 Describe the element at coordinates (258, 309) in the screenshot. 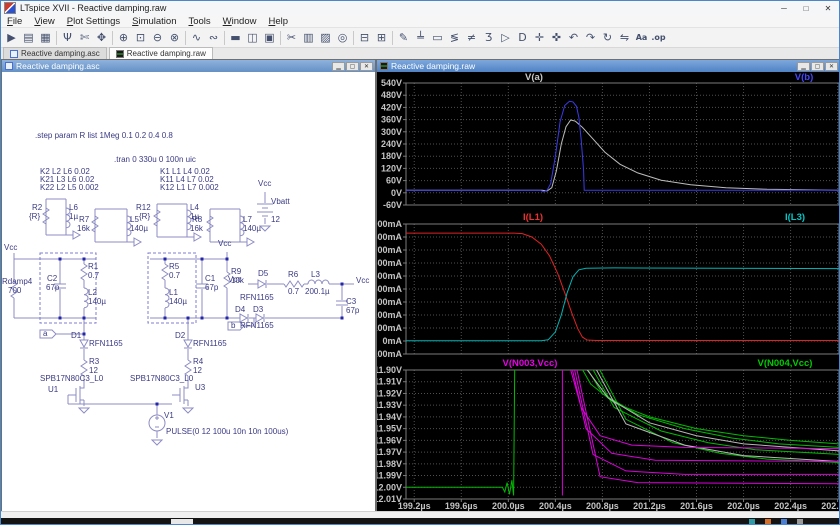

I see `schematic-label: D3` at that location.